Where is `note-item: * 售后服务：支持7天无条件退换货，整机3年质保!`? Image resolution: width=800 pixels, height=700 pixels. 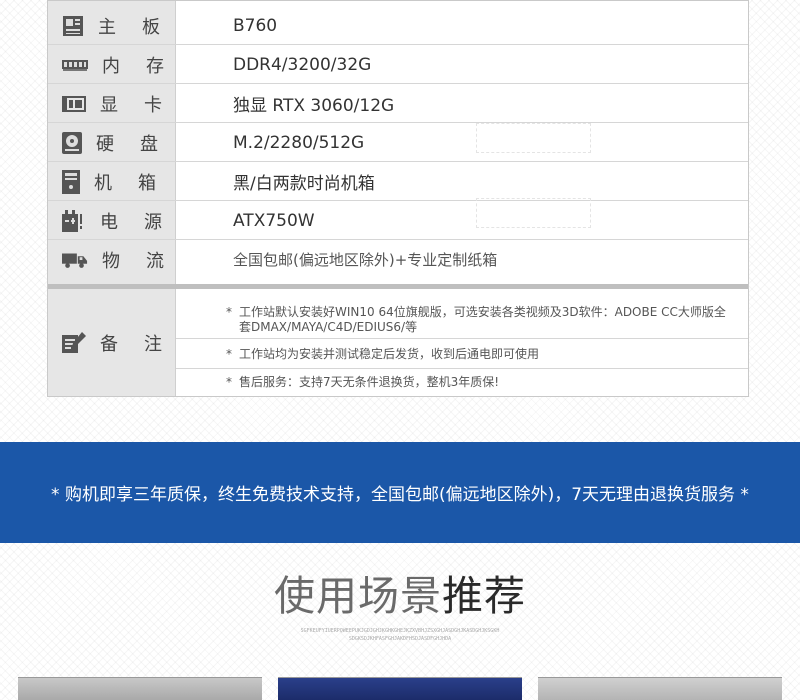 note-item: * 售后服务：支持7天无条件退换货，整机3年质保! is located at coordinates (462, 383).